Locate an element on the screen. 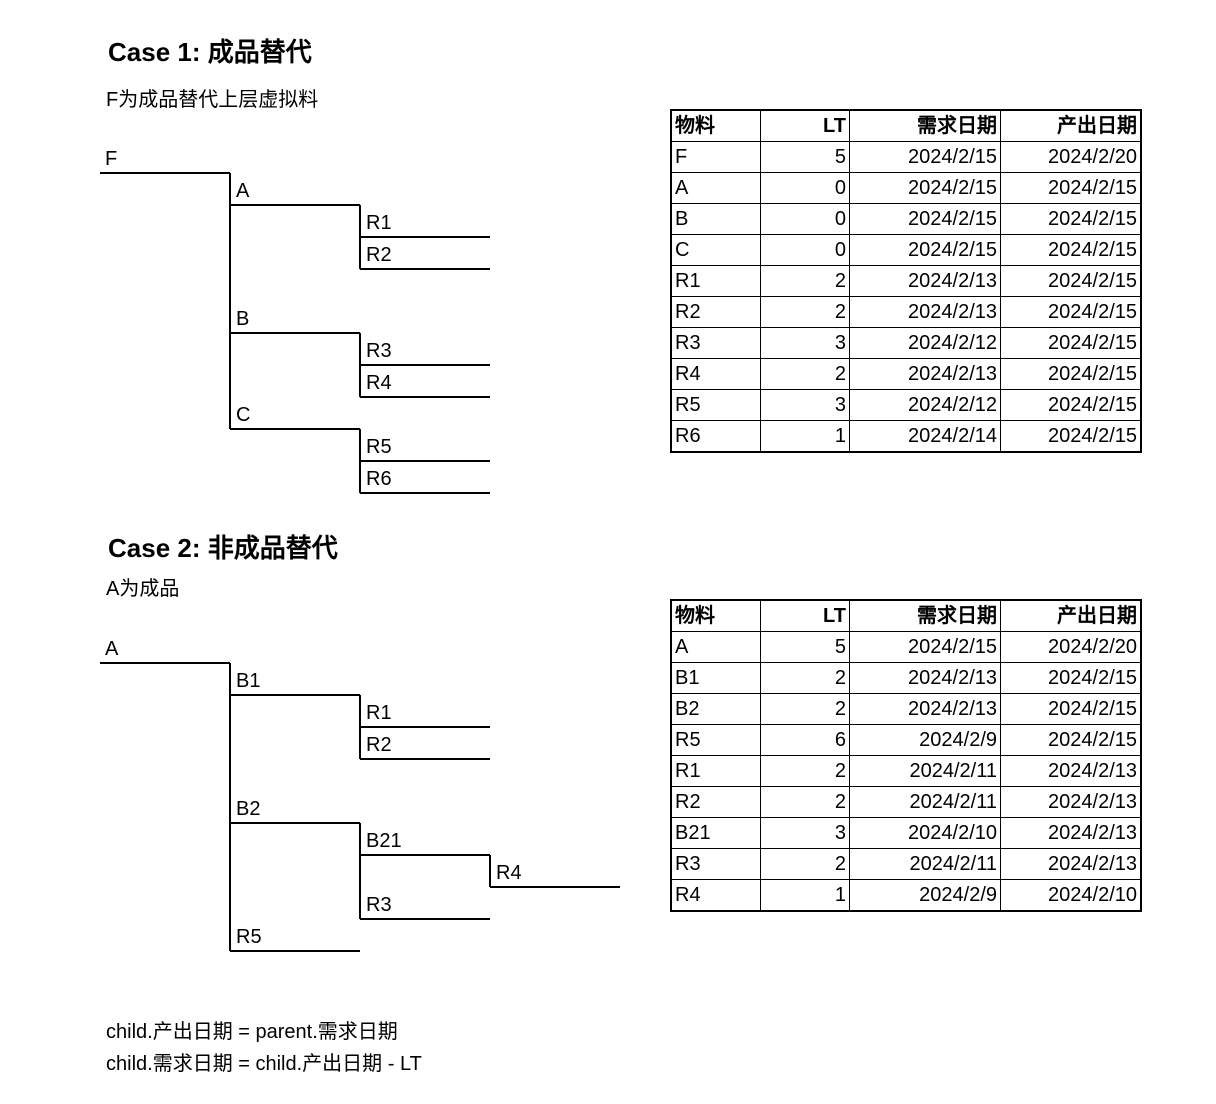 This screenshot has height=1104, width=1216. tree-node-B21: B21 is located at coordinates (384, 841).